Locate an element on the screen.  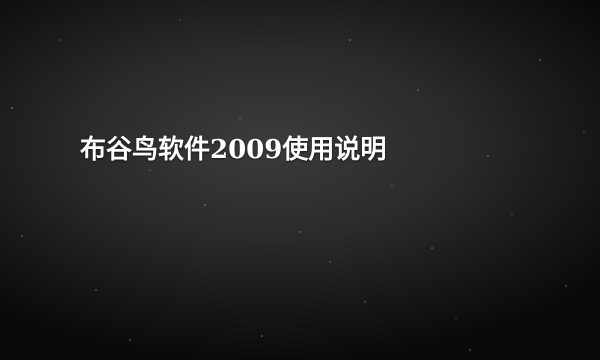
banner-title: 布谷鸟软件2009使用说明 is located at coordinates (233, 150).